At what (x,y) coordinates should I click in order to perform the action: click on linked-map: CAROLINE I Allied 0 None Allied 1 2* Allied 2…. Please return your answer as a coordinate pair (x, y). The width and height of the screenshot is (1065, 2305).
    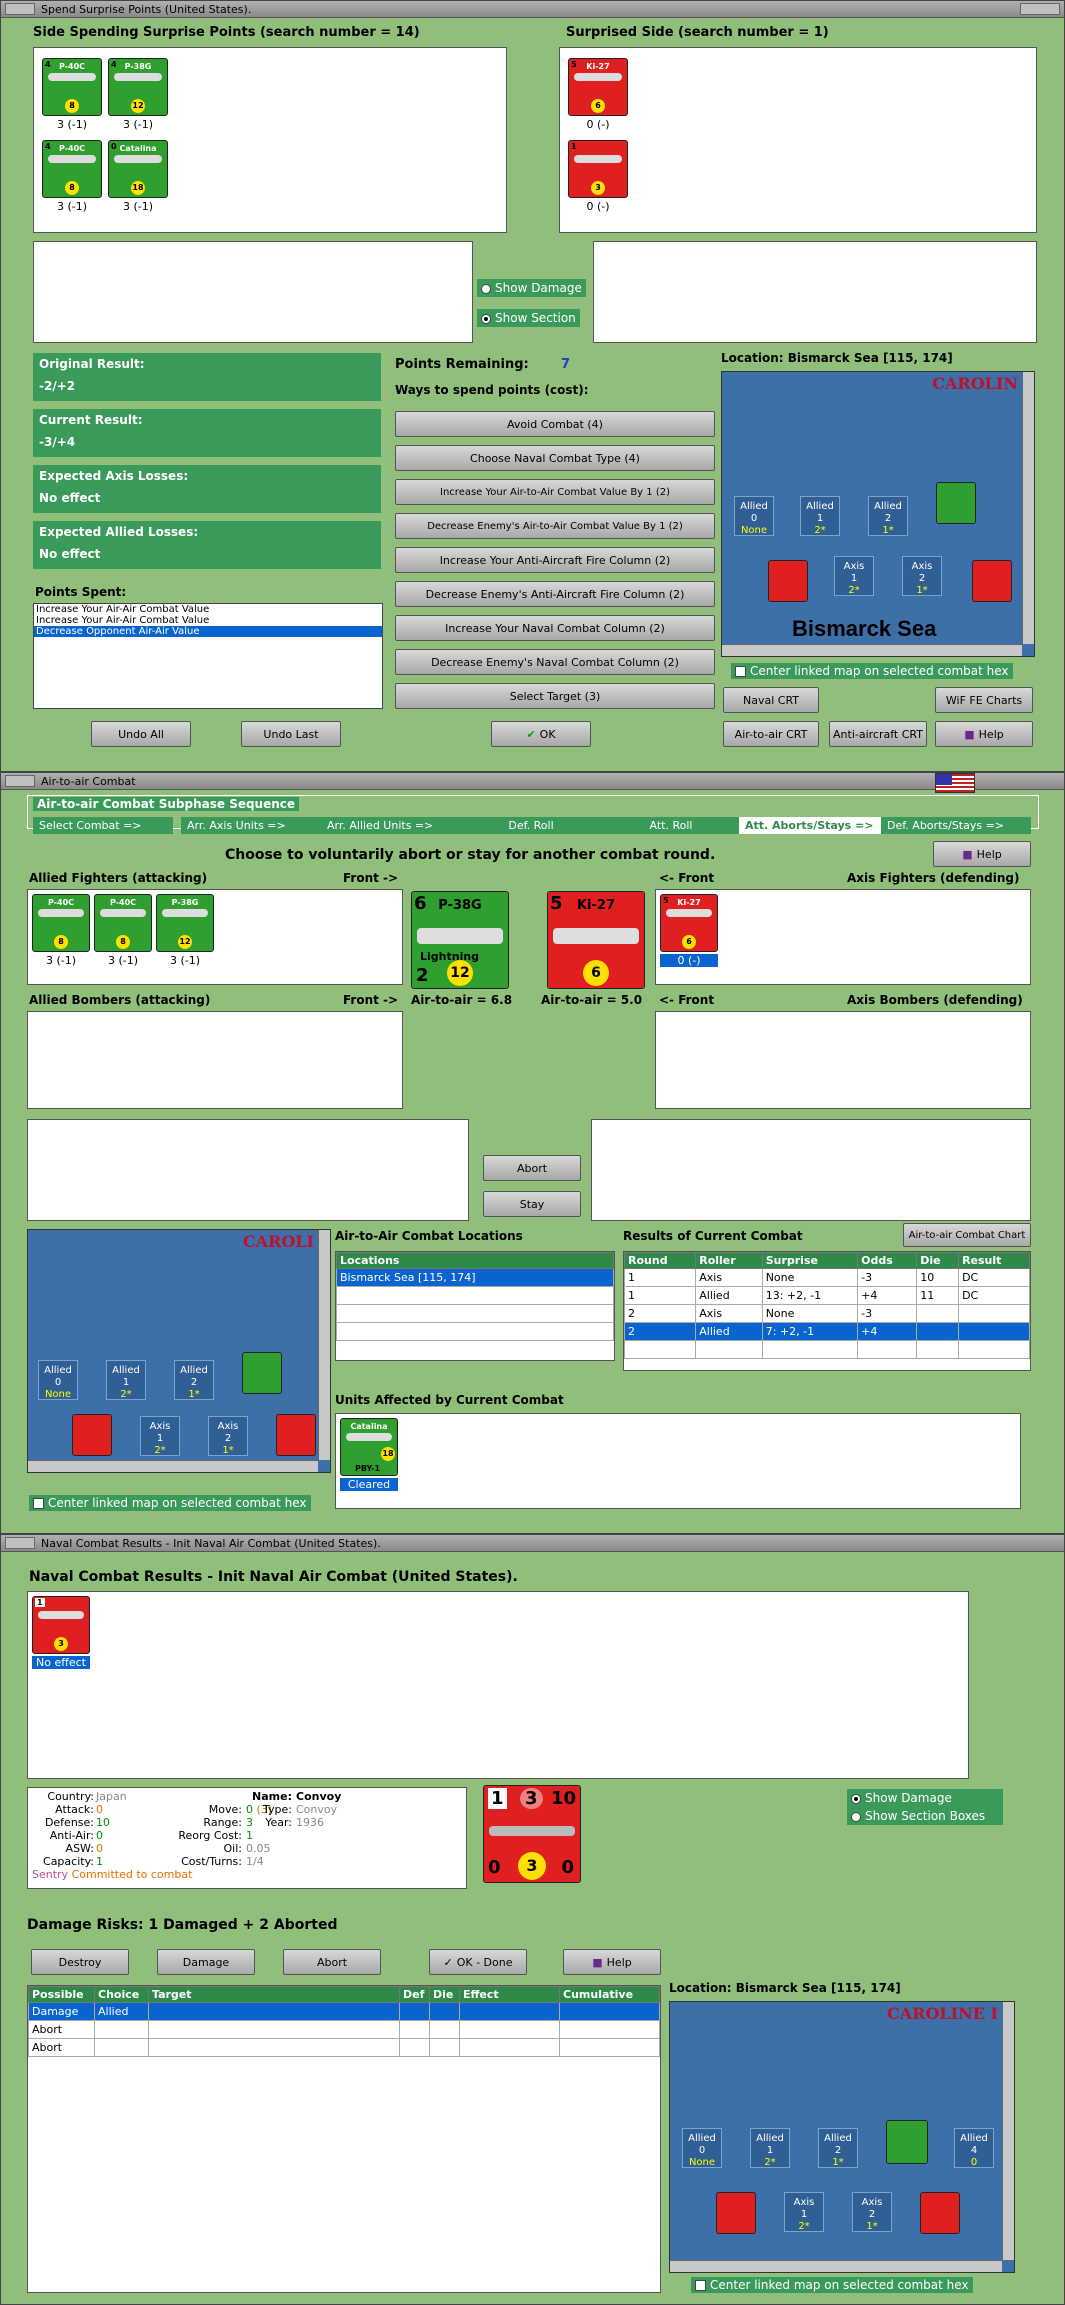
    Looking at the image, I should click on (842, 2137).